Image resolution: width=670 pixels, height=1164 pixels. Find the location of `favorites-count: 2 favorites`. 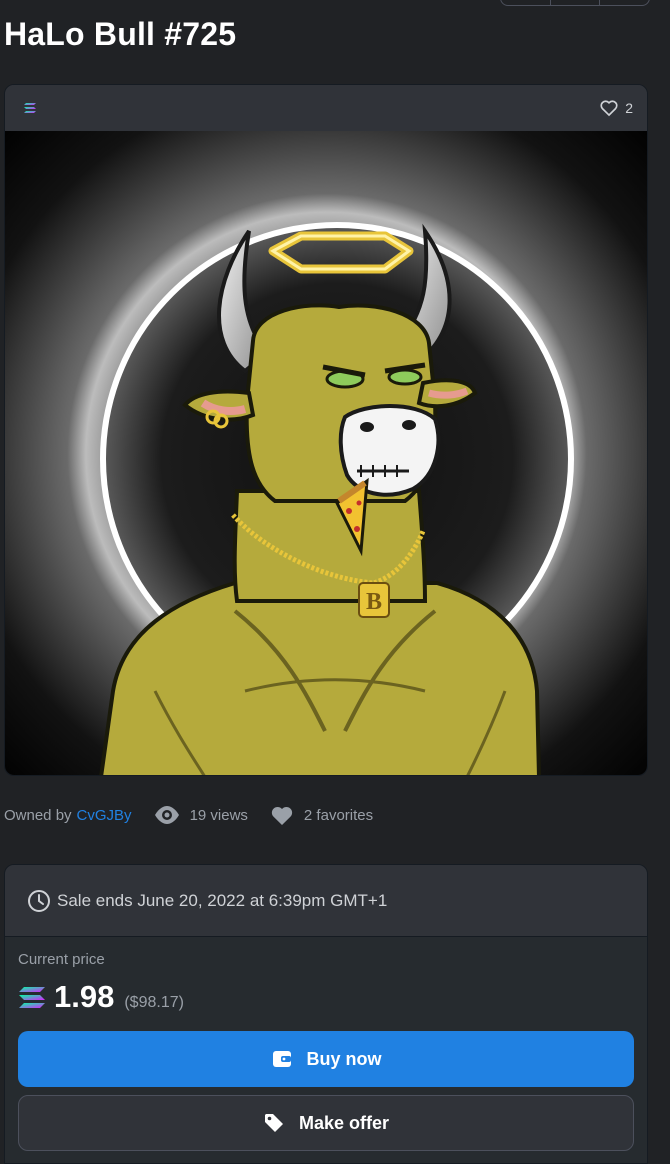

favorites-count: 2 favorites is located at coordinates (321, 815).